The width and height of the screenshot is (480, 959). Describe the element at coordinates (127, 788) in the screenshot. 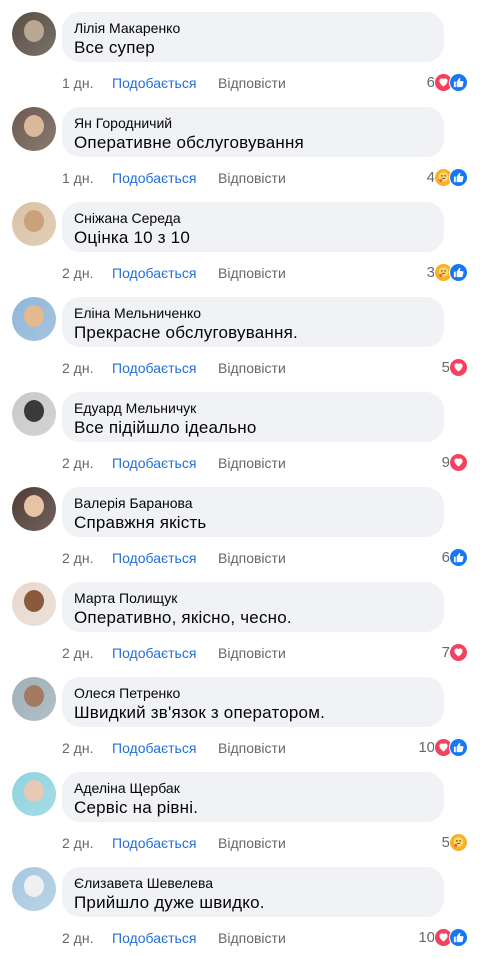

I see `comment-author: Аделіна Щербак` at that location.